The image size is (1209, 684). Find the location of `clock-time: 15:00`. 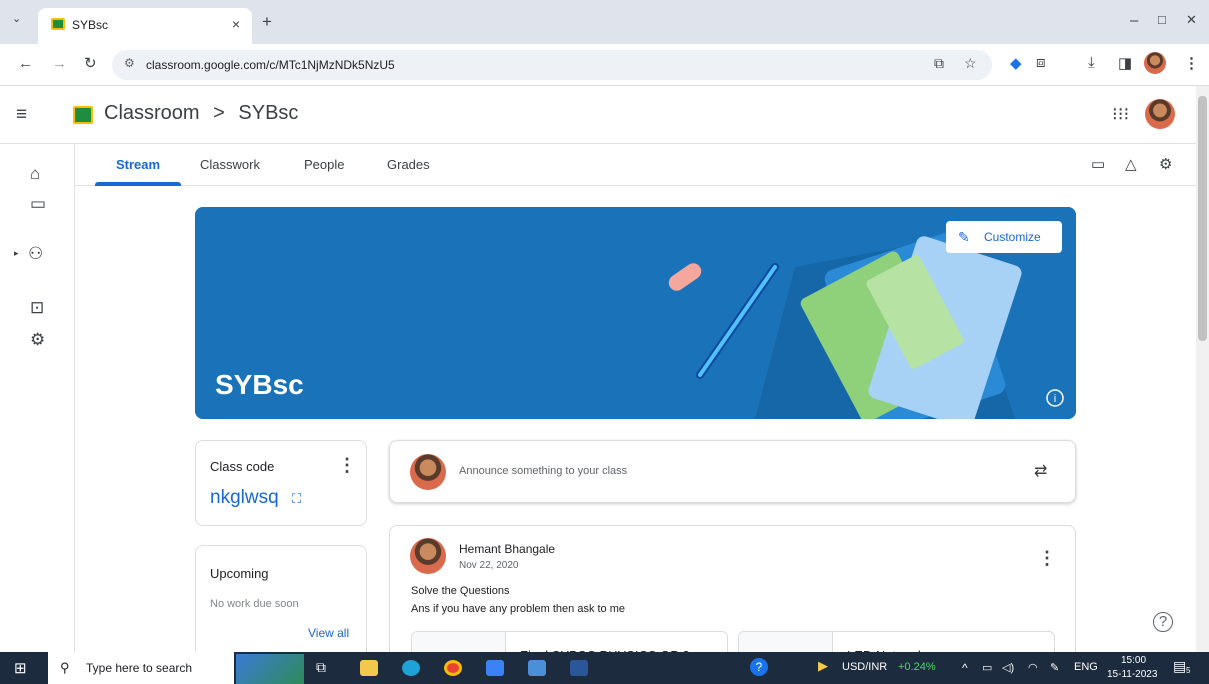

clock-time: 15:00 is located at coordinates (1133, 660).